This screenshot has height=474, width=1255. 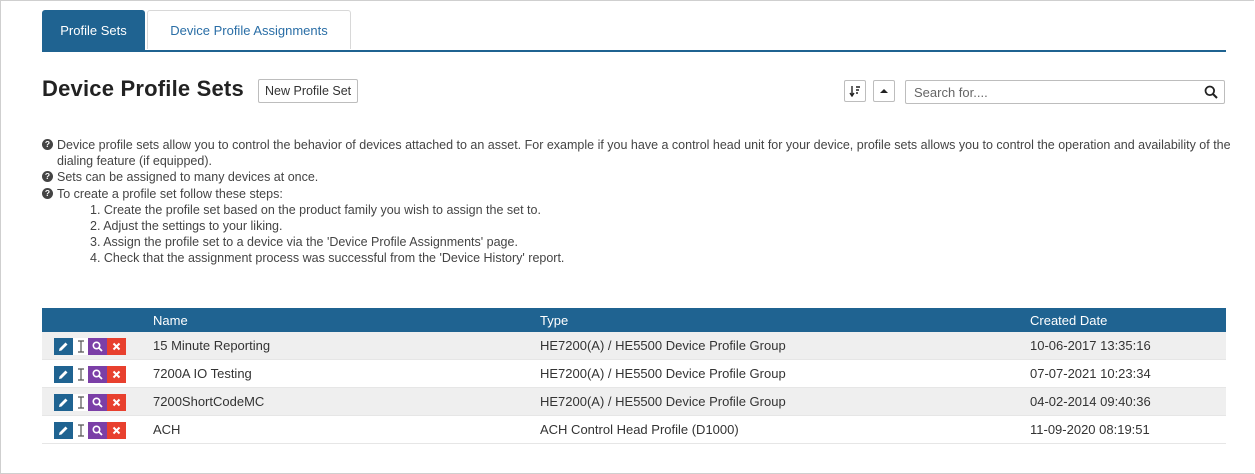 What do you see at coordinates (212, 345) in the screenshot?
I see `cell-name: 15 Minute Reporting` at bounding box center [212, 345].